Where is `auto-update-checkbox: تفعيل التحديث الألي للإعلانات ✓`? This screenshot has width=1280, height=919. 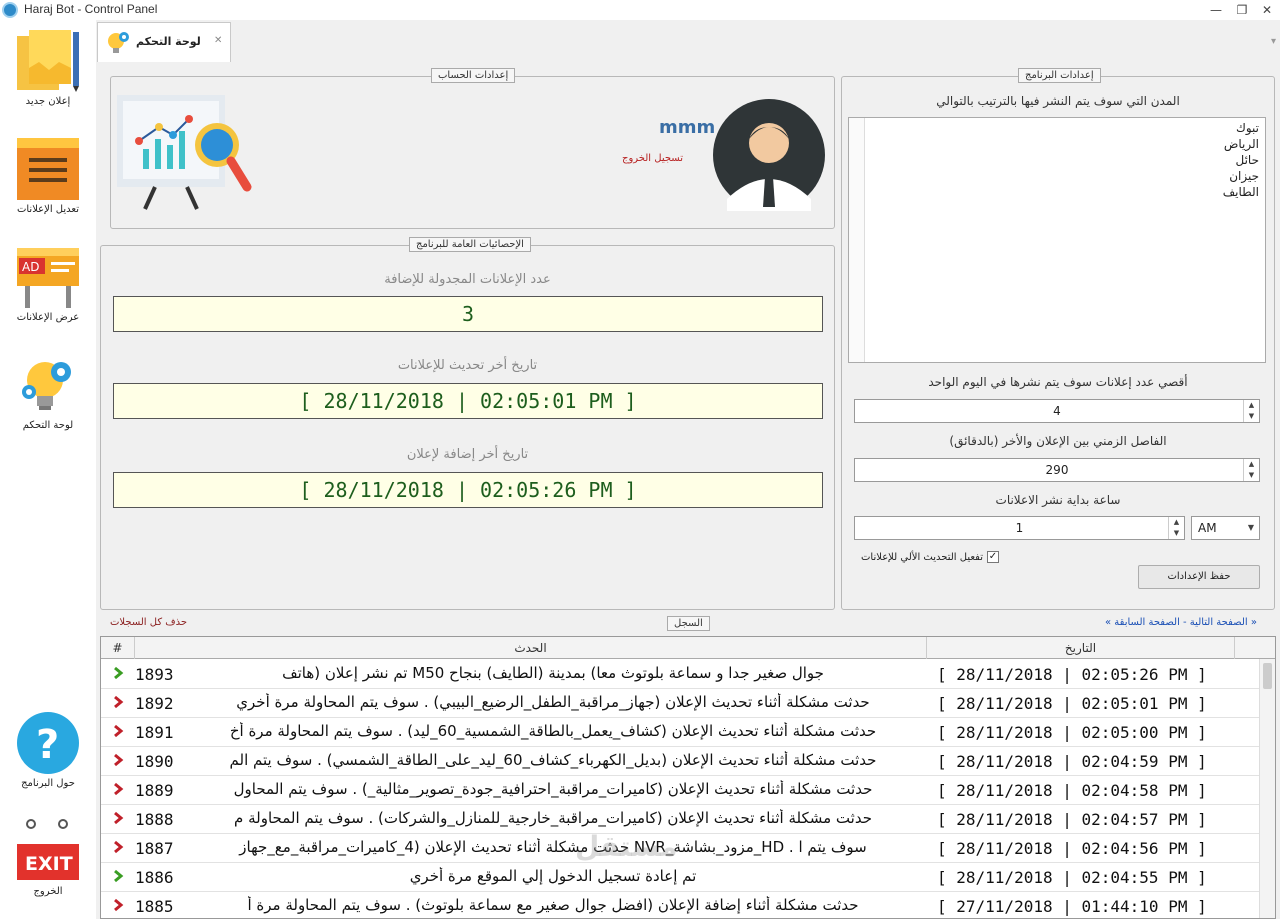
auto-update-checkbox: تفعيل التحديث الألي للإعلانات ✓ is located at coordinates (930, 557).